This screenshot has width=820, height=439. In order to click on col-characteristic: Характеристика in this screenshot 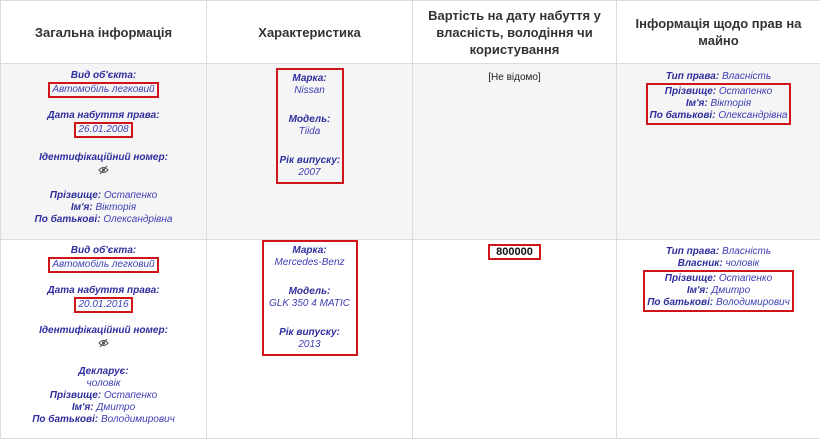, I will do `click(310, 32)`.